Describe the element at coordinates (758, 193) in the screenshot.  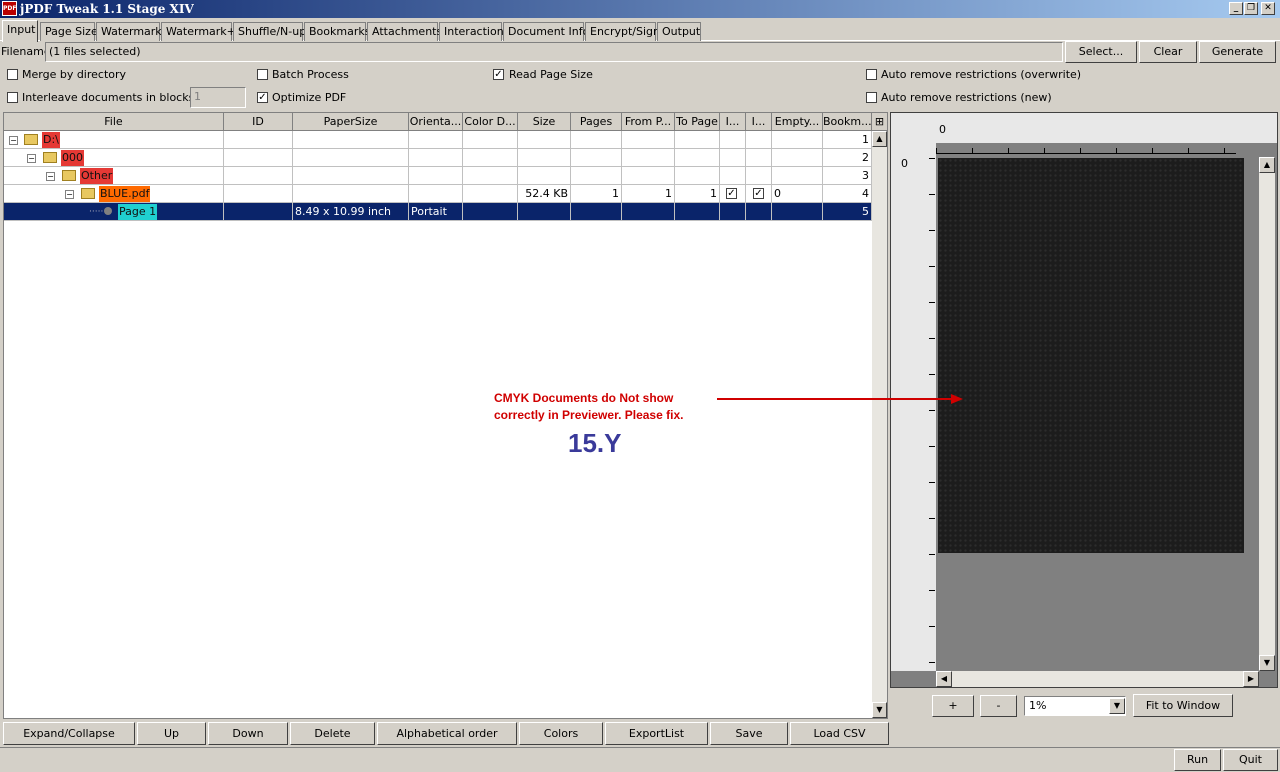
I see `i2-checkbox: ✓` at that location.